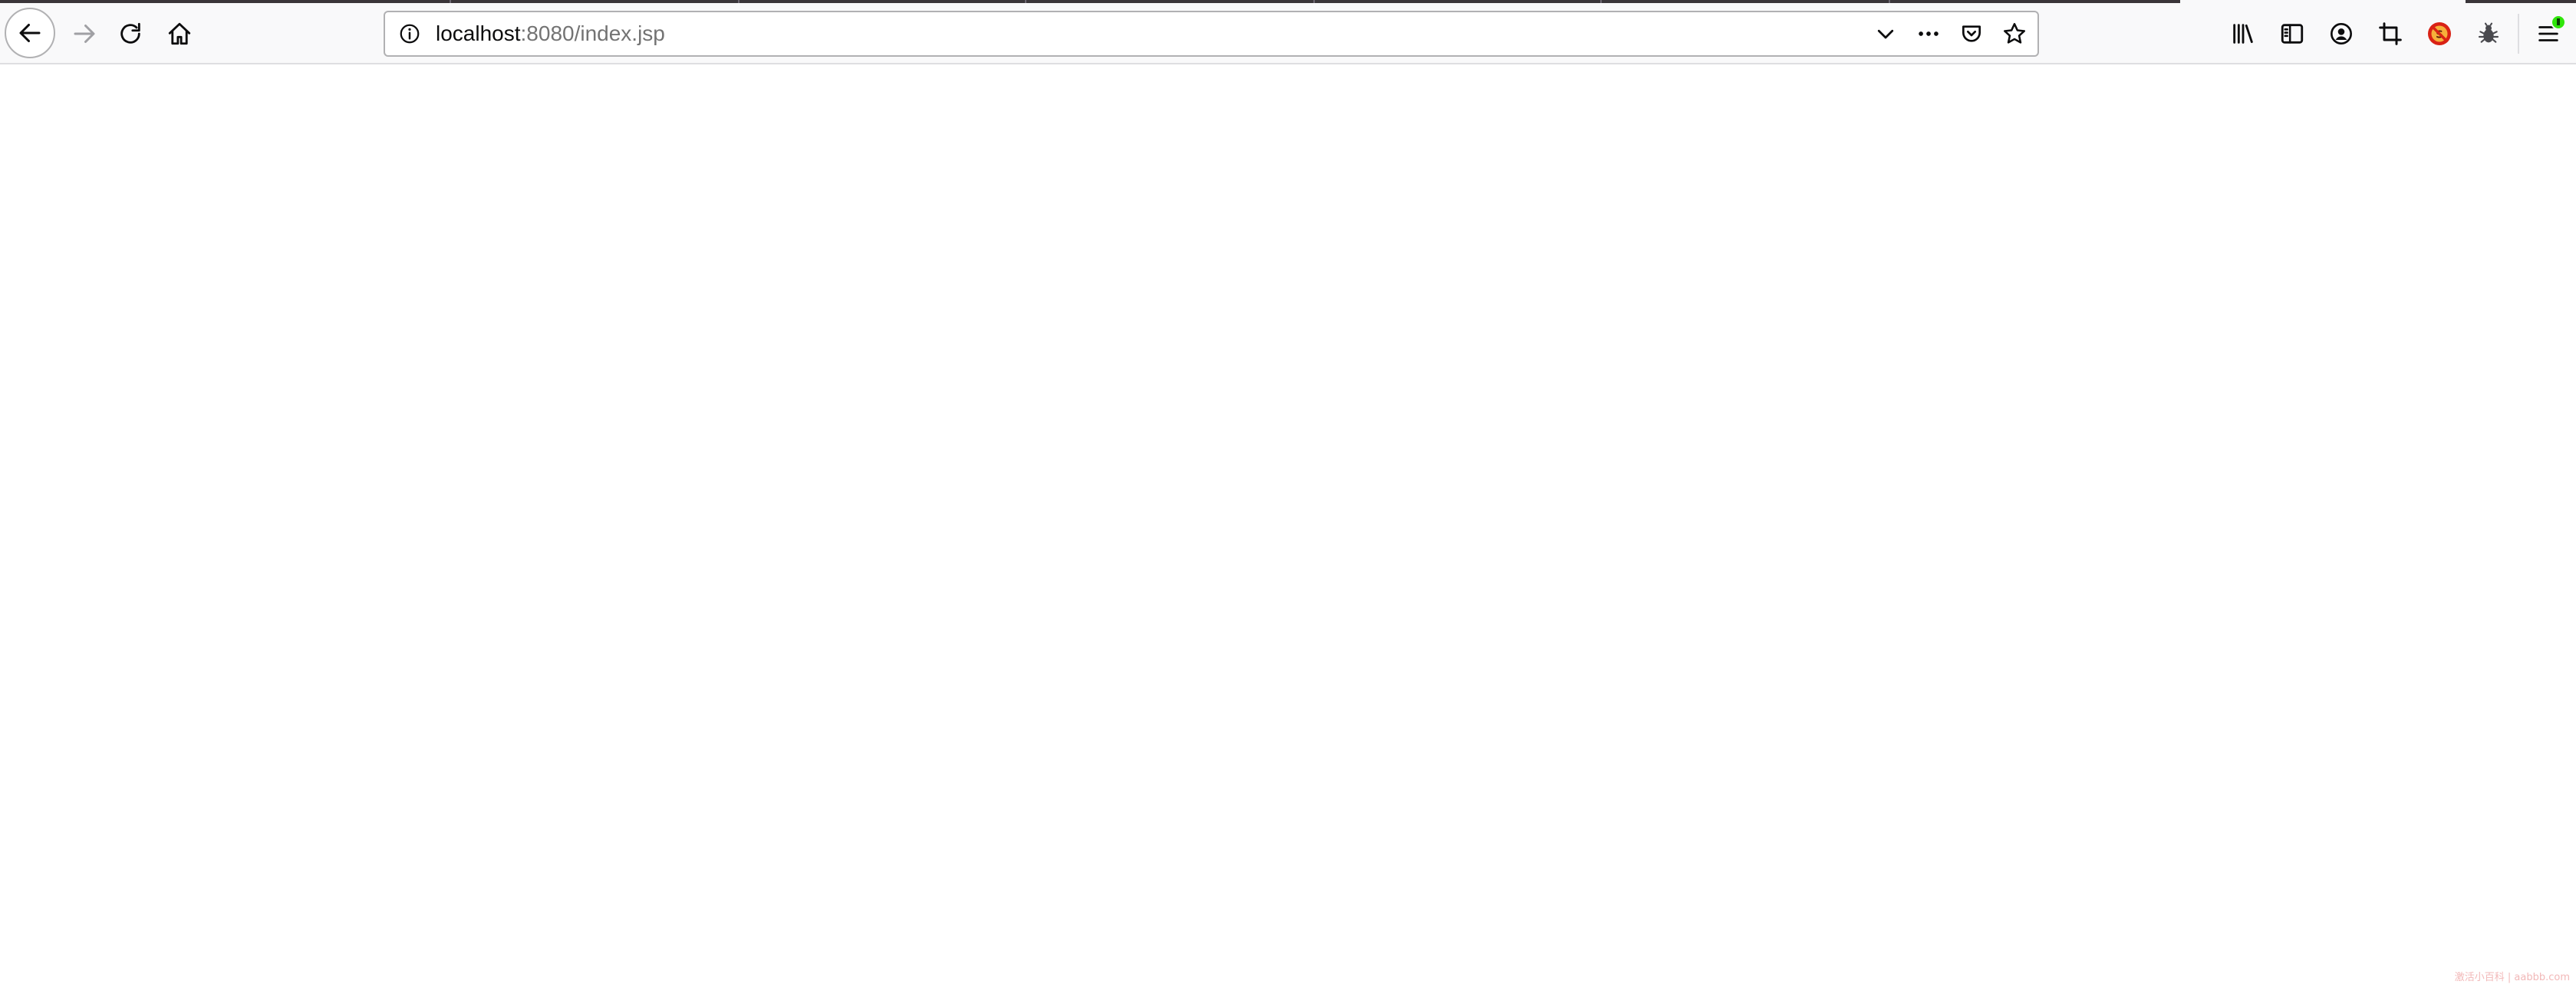 This screenshot has width=2576, height=991. Describe the element at coordinates (2014, 33) in the screenshot. I see `star-icon` at that location.